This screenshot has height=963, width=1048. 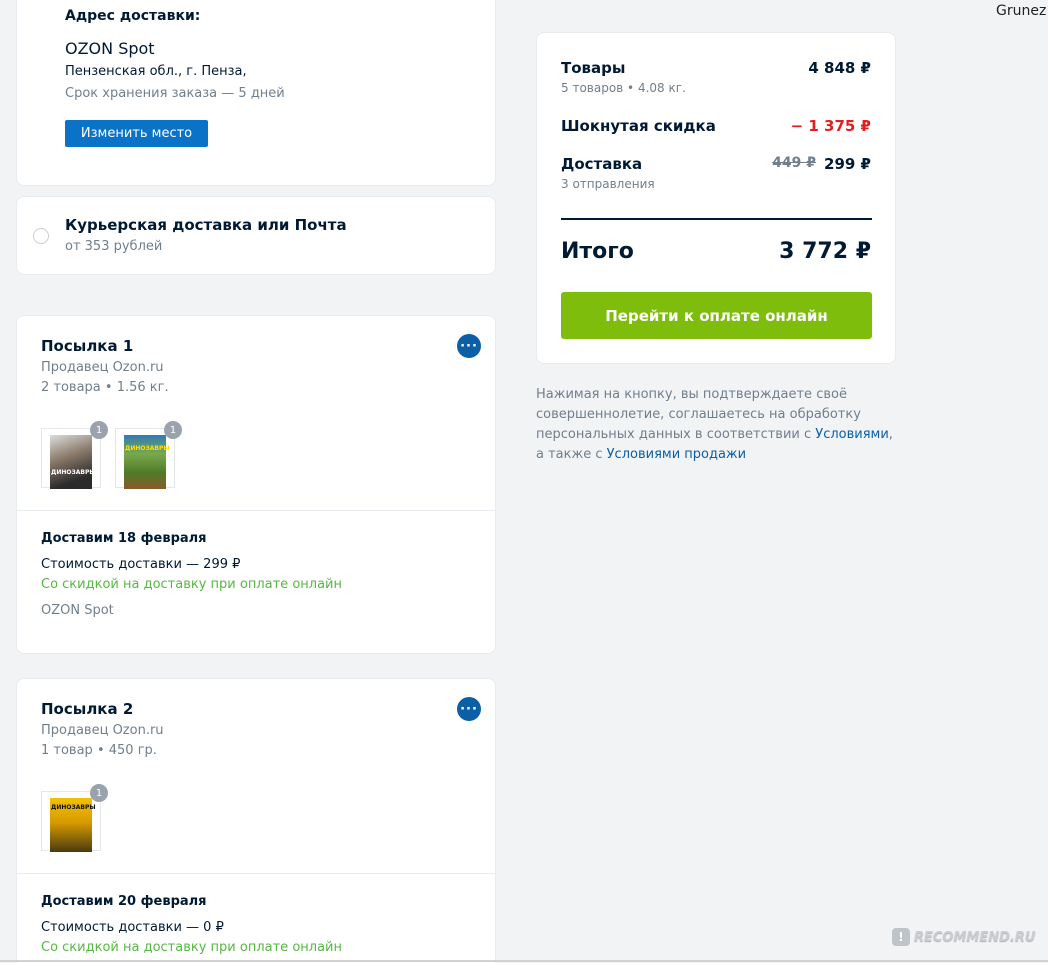 What do you see at coordinates (524, 961) in the screenshot?
I see `bottom-border` at bounding box center [524, 961].